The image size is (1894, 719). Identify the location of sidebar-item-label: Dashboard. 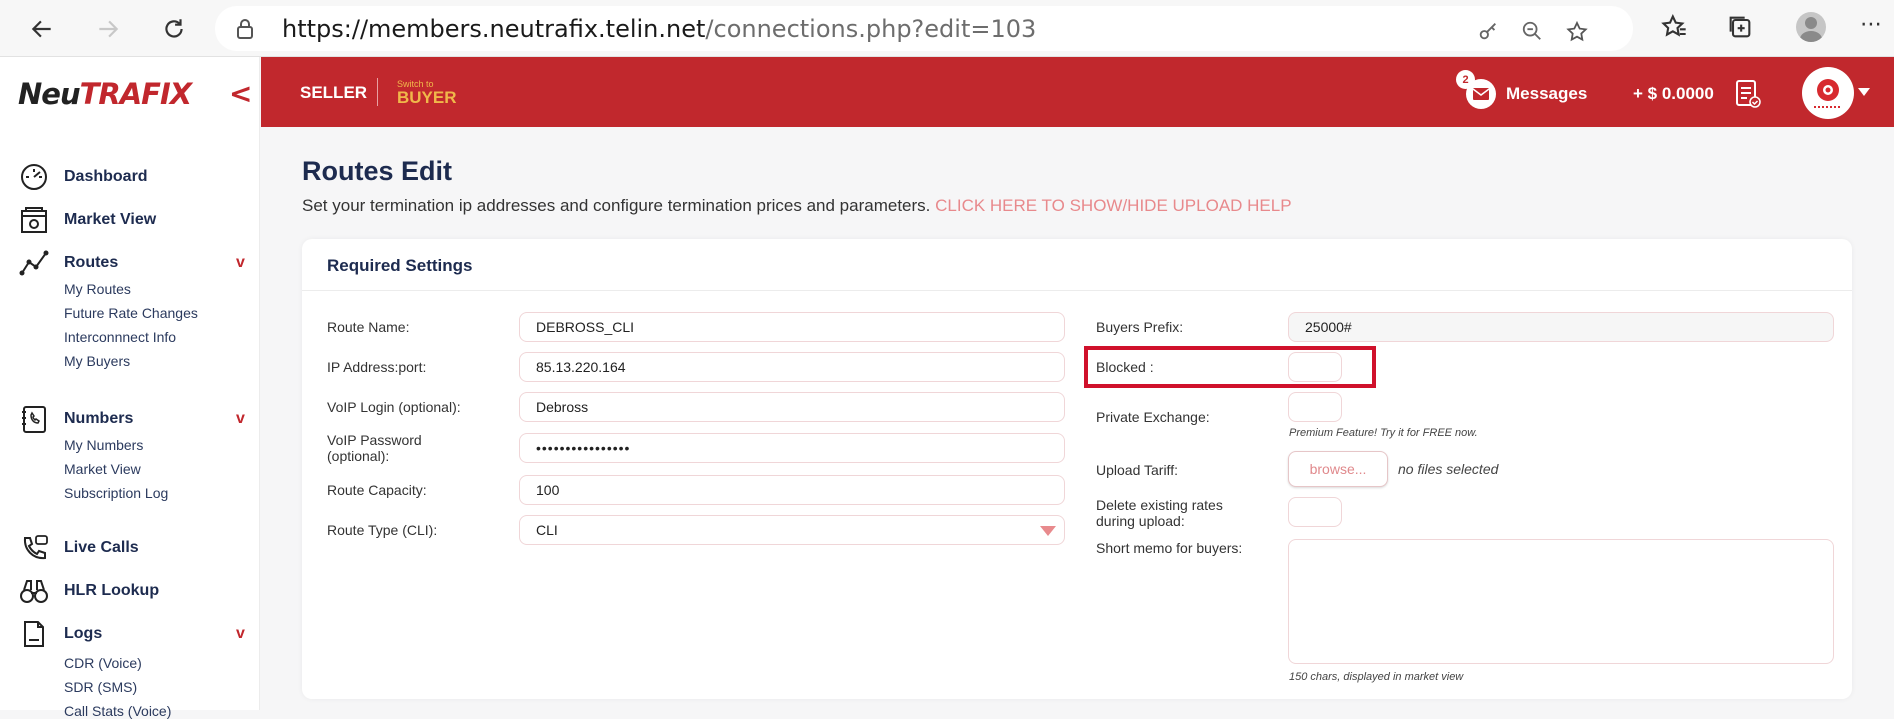
(106, 176).